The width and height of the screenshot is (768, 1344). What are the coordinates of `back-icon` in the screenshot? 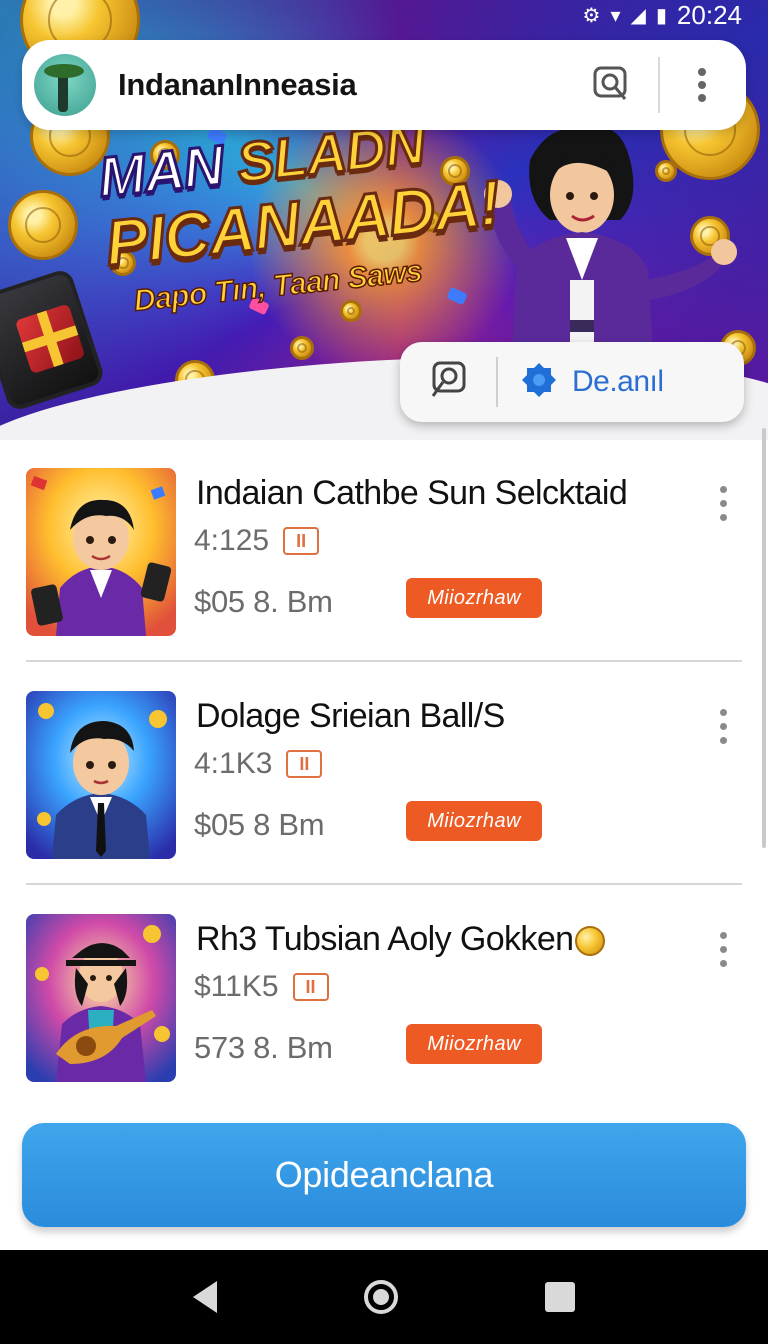 It's located at (205, 1297).